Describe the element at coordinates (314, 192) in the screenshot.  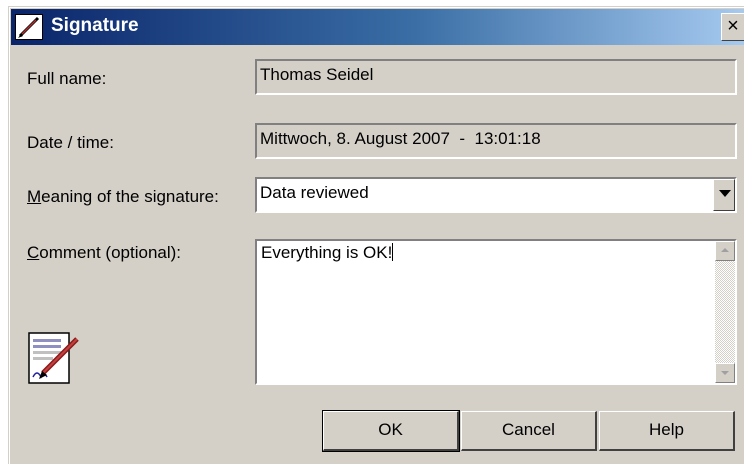
I see `meaning-value: Data reviewed` at that location.